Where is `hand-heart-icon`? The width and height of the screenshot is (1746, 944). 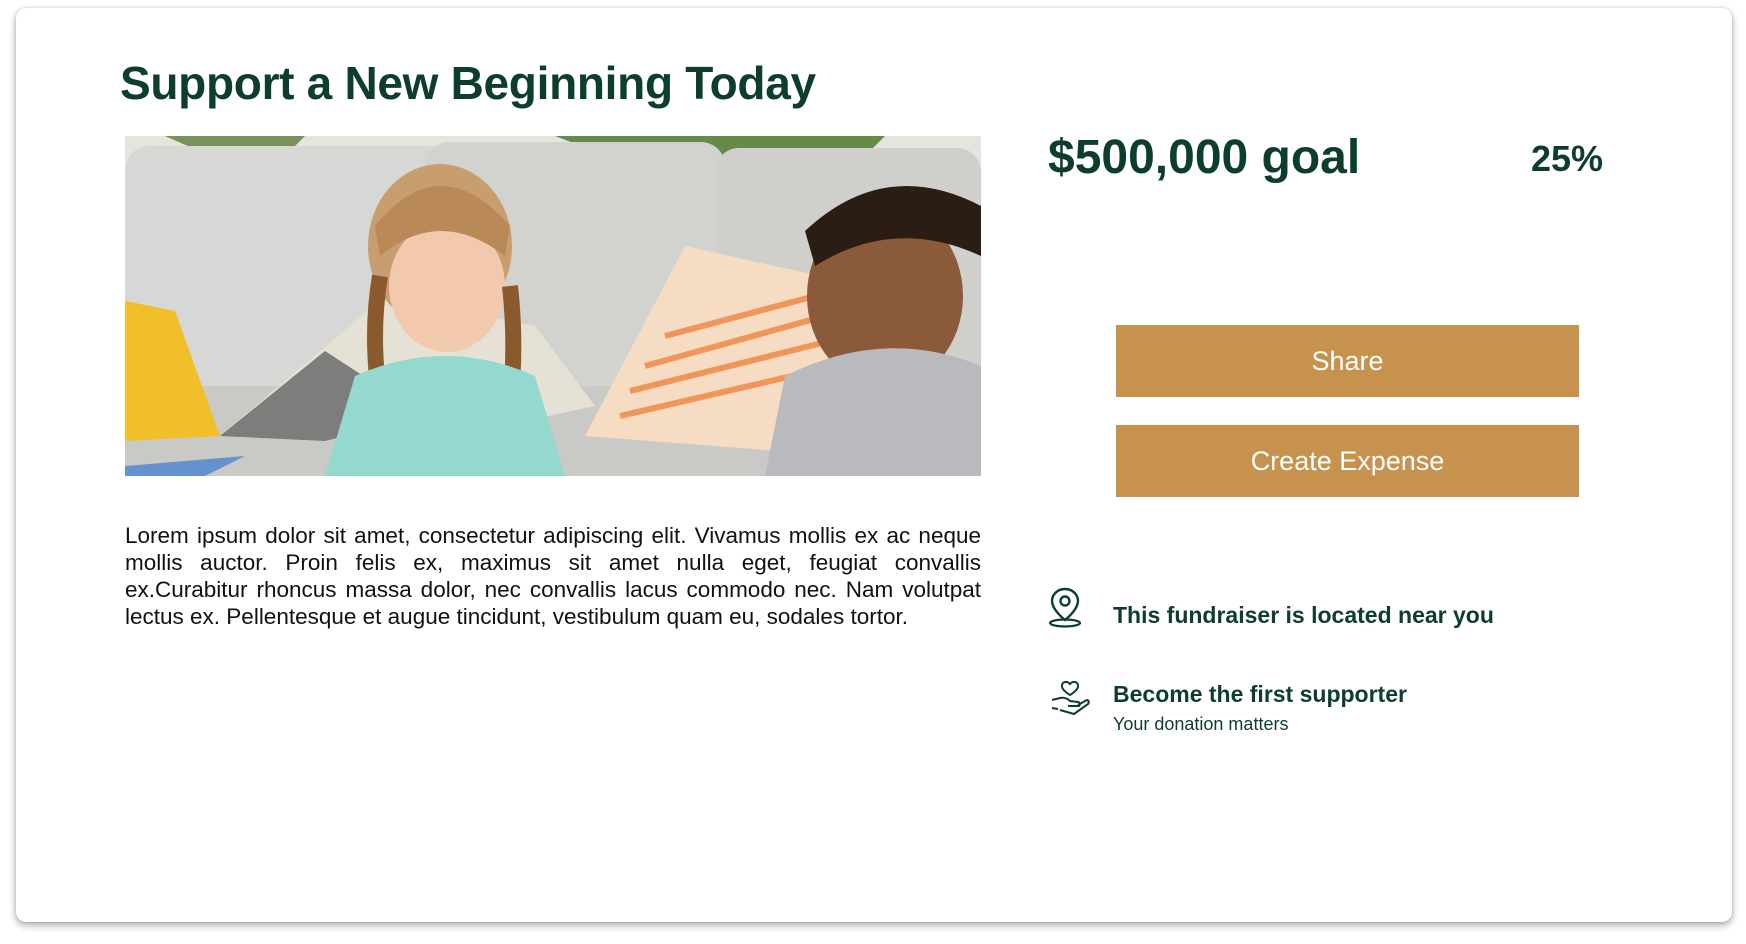 hand-heart-icon is located at coordinates (1070, 701).